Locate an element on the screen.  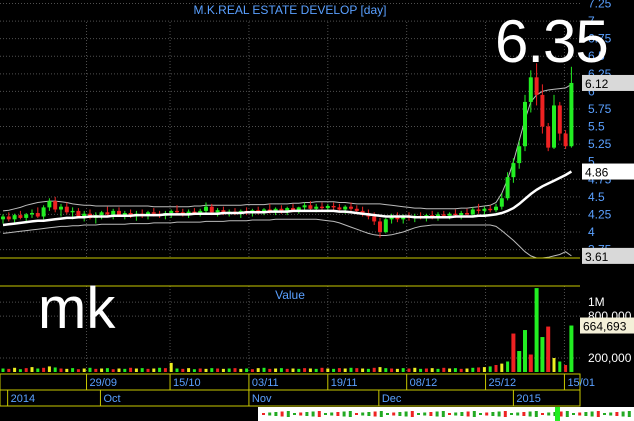
price-tick-label: 4.25 is located at coordinates (600, 214).